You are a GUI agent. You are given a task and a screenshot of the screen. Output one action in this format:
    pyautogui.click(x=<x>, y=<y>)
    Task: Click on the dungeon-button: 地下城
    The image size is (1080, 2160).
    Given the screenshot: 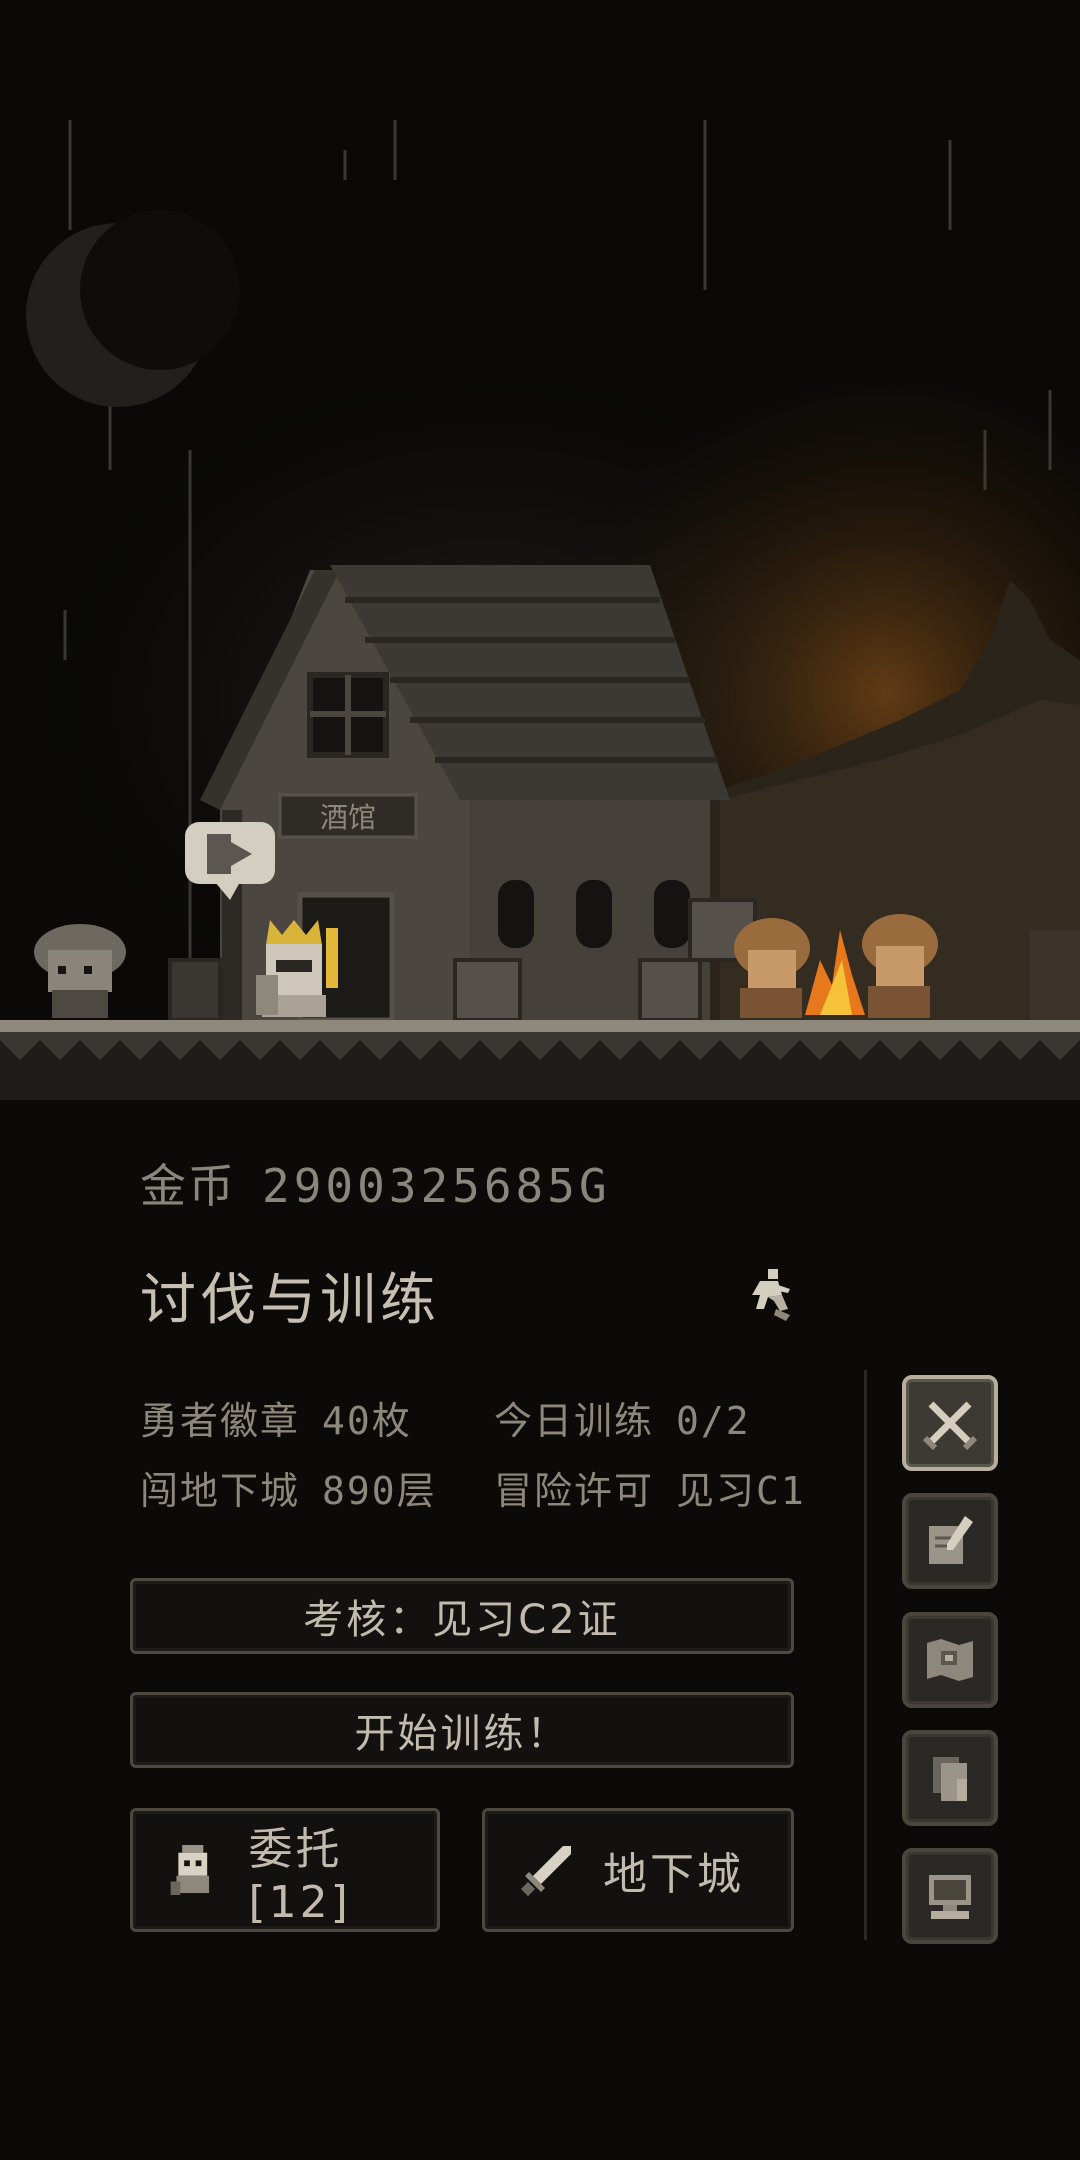 What is the action you would take?
    pyautogui.click(x=638, y=1870)
    